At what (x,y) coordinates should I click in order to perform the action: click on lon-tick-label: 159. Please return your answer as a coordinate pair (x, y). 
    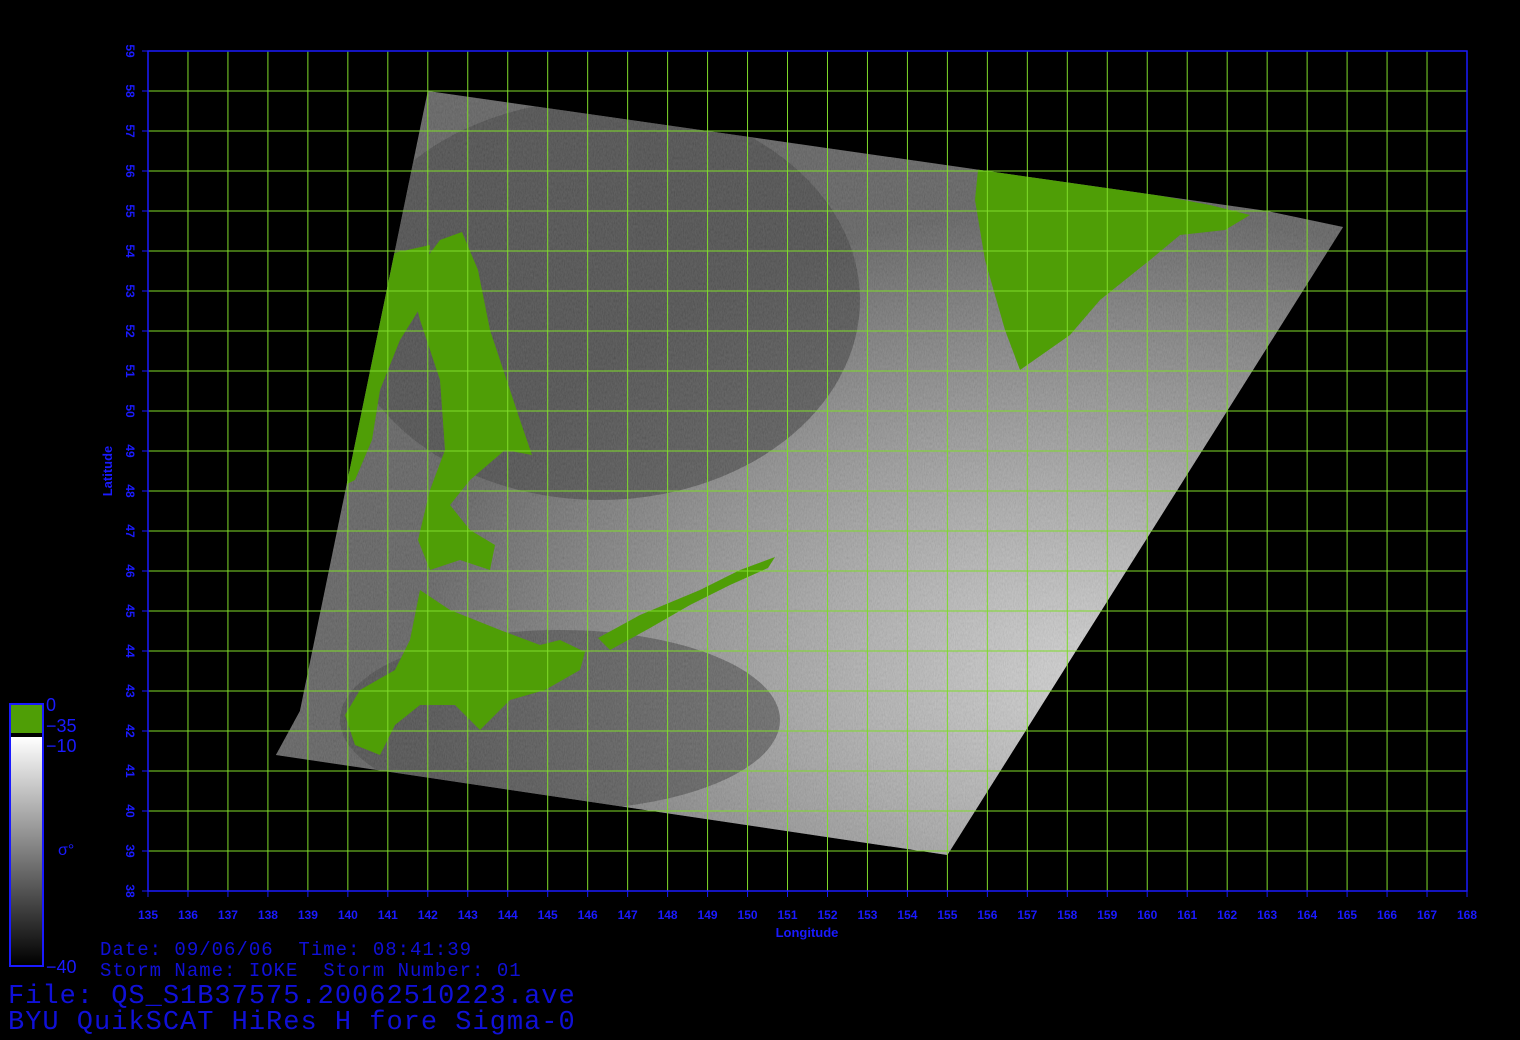
    Looking at the image, I should click on (1107, 915).